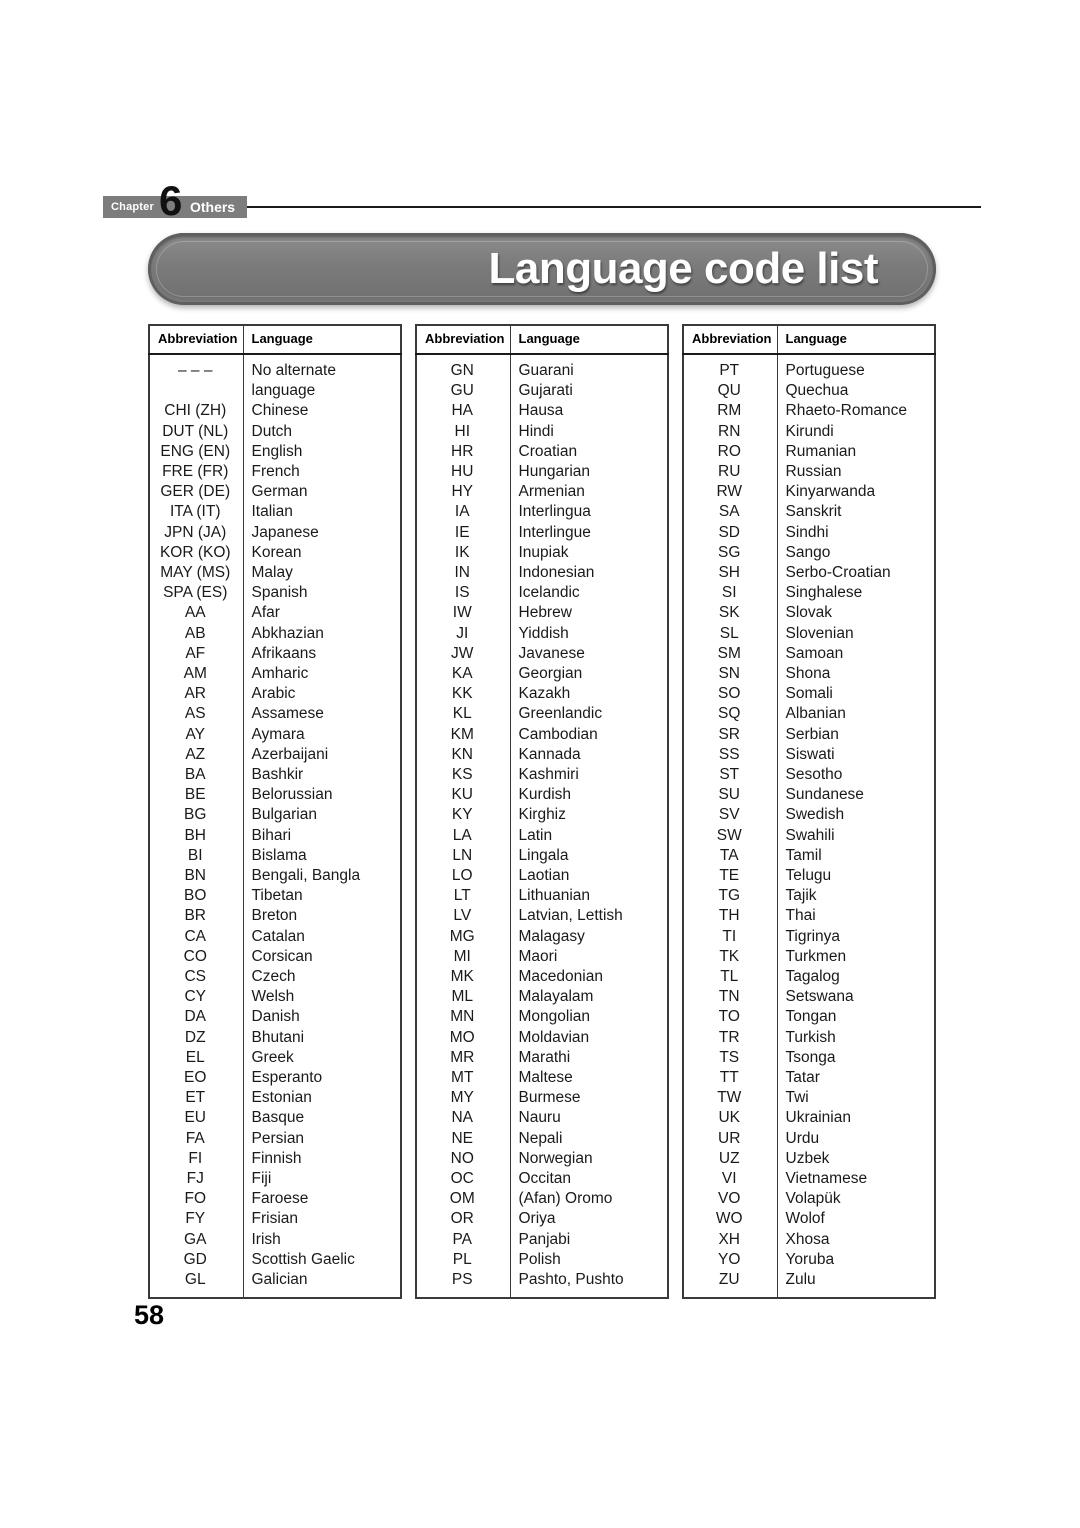  Describe the element at coordinates (196, 613) in the screenshot. I see `cell-abbreviation: AA` at that location.